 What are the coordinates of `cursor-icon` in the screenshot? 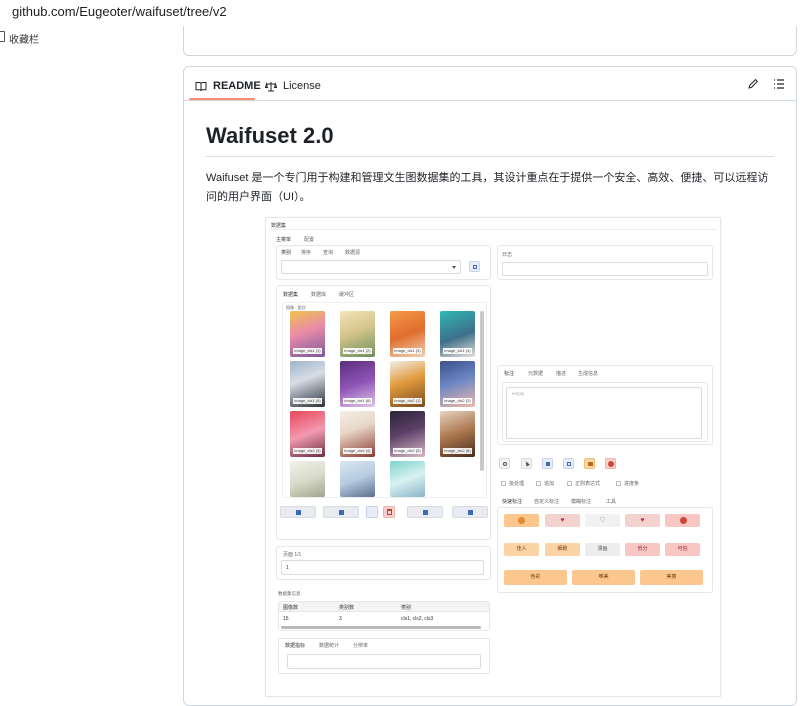 It's located at (527, 463).